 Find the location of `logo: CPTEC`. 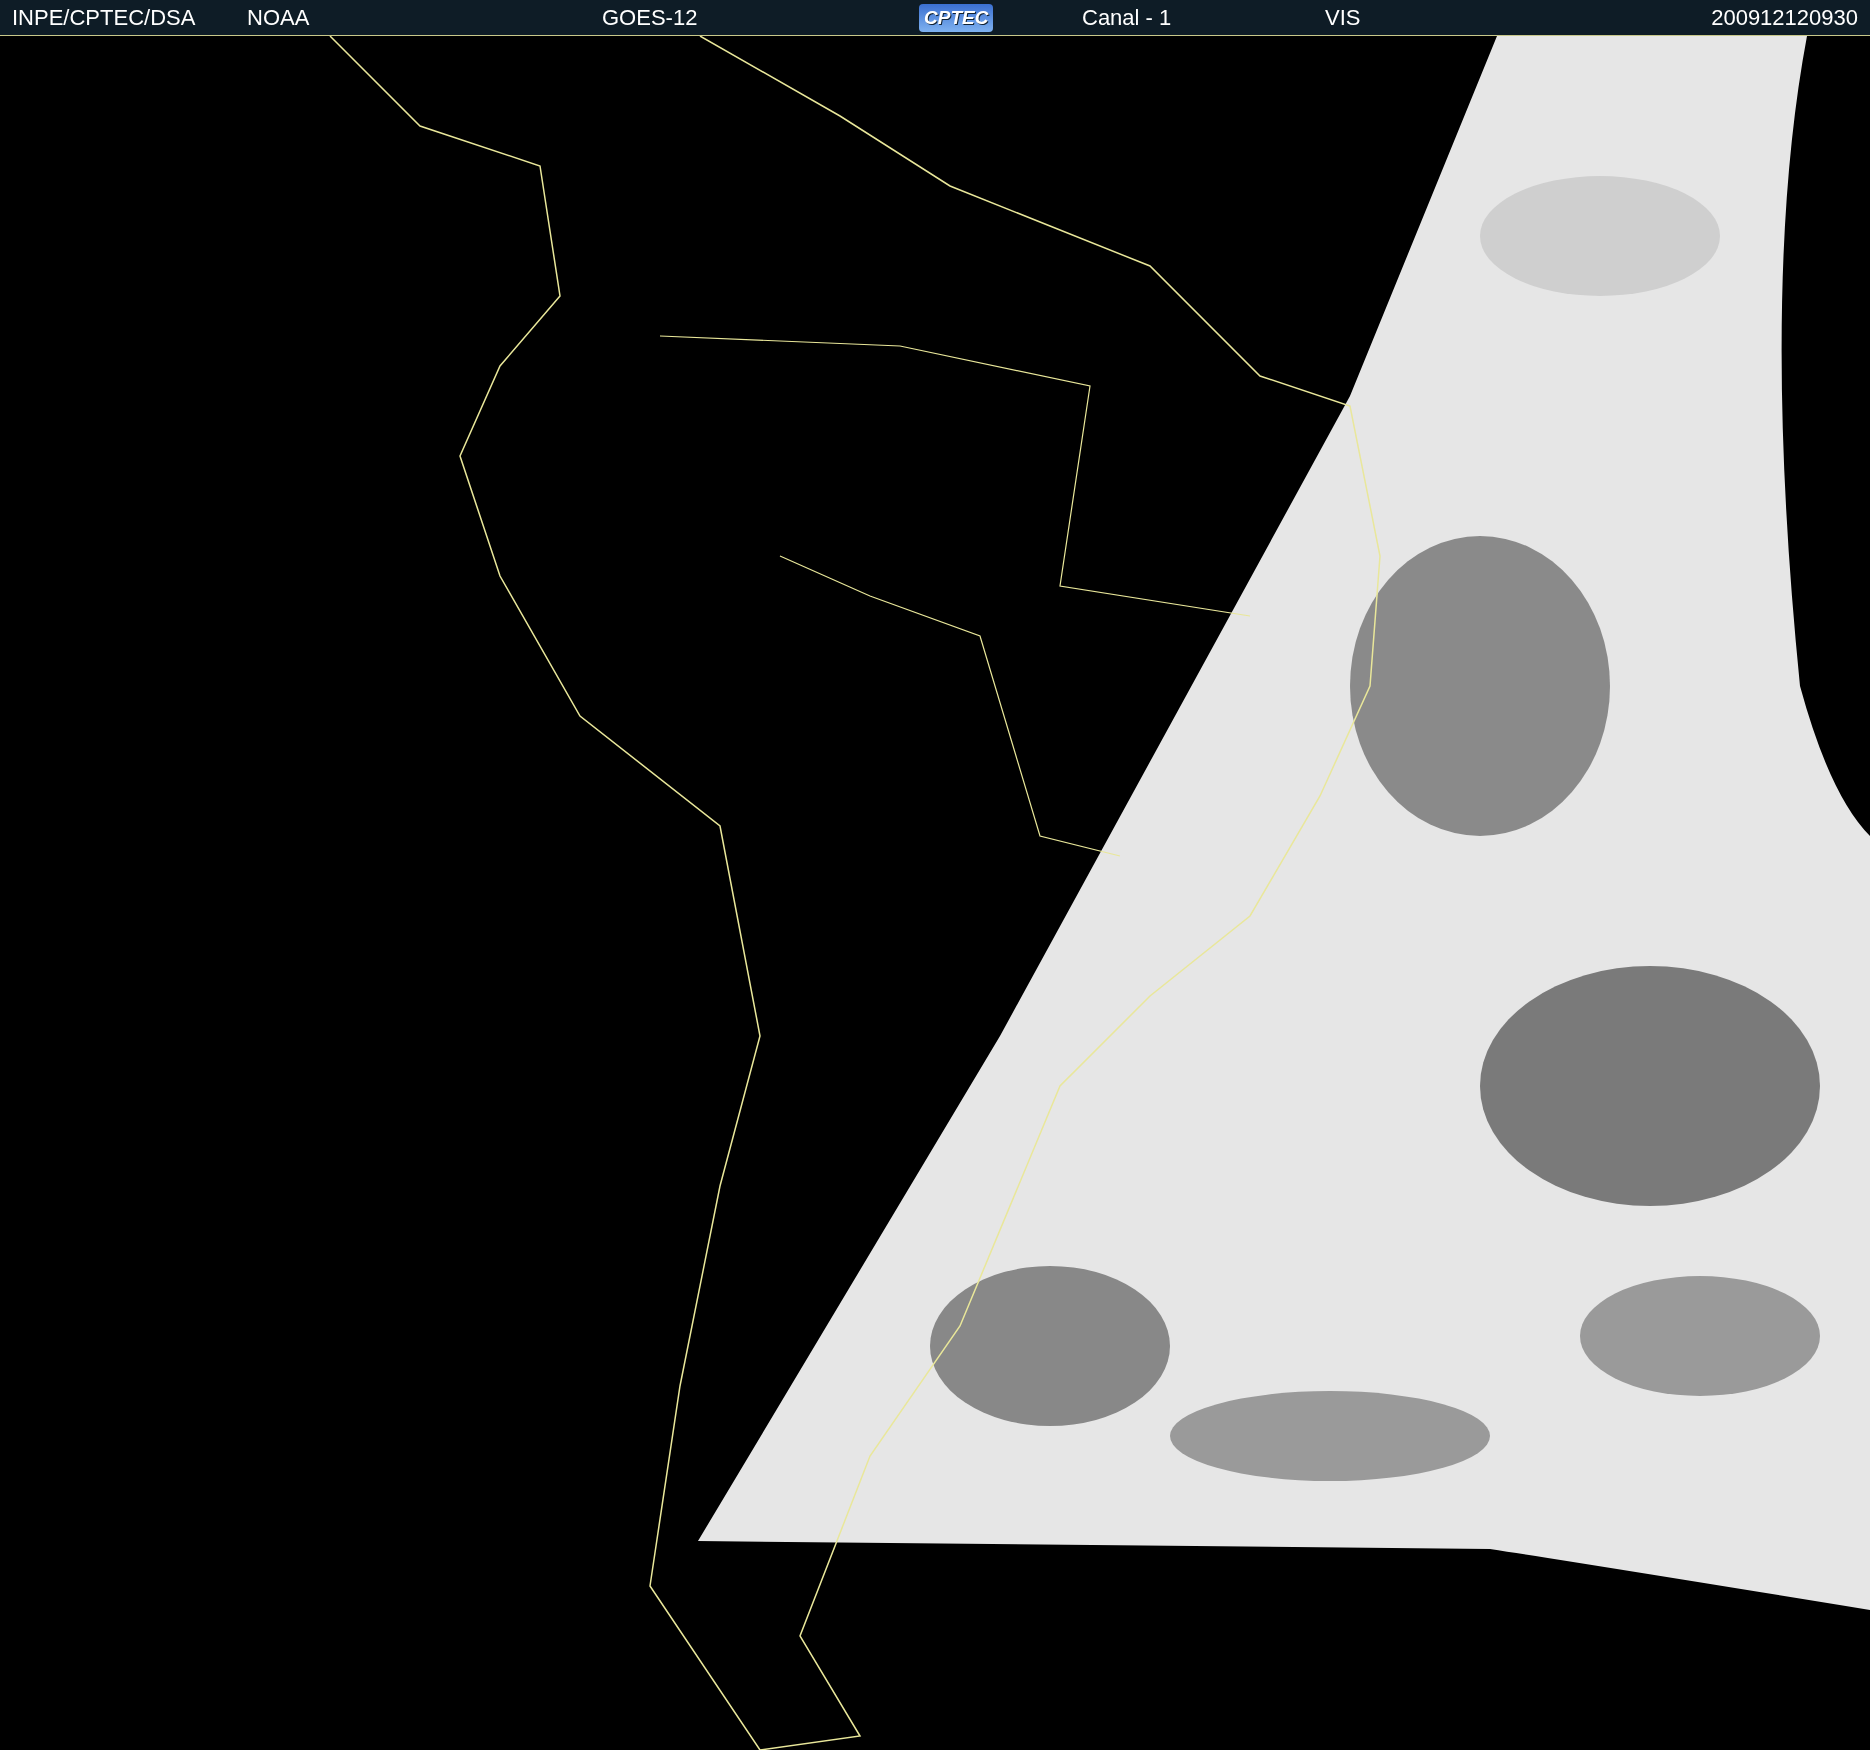

logo: CPTEC is located at coordinates (956, 17).